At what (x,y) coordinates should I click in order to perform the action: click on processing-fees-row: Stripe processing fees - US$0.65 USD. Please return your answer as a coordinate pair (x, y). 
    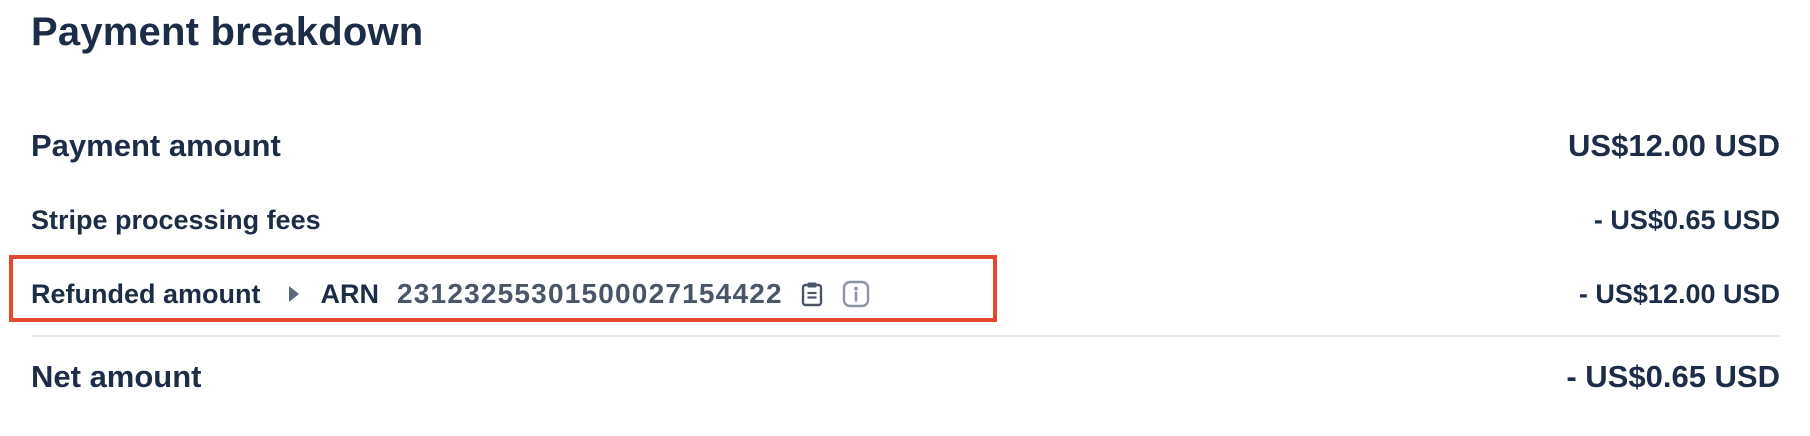
    Looking at the image, I should click on (905, 220).